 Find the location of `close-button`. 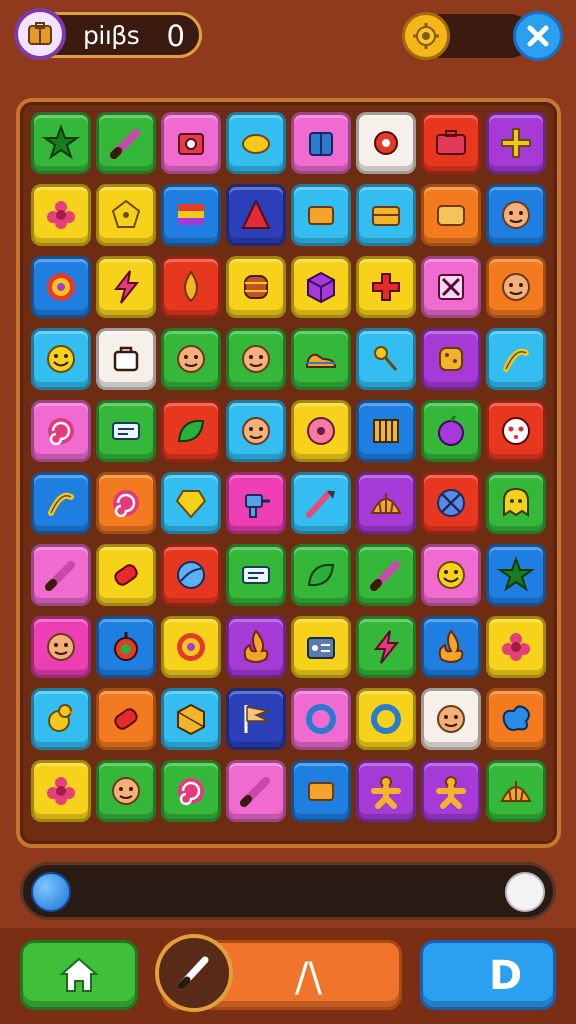

close-button is located at coordinates (538, 36).